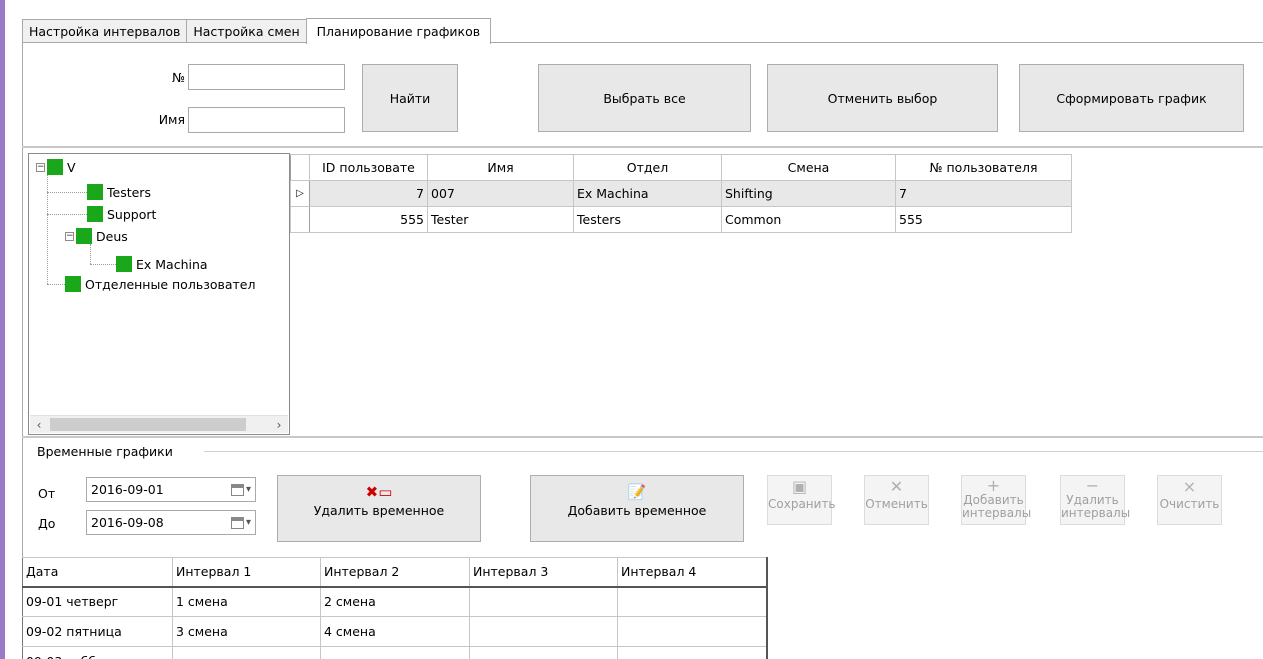 This screenshot has width=1263, height=659. What do you see at coordinates (808, 193) in the screenshot?
I see `cell-shift: Shifting` at bounding box center [808, 193].